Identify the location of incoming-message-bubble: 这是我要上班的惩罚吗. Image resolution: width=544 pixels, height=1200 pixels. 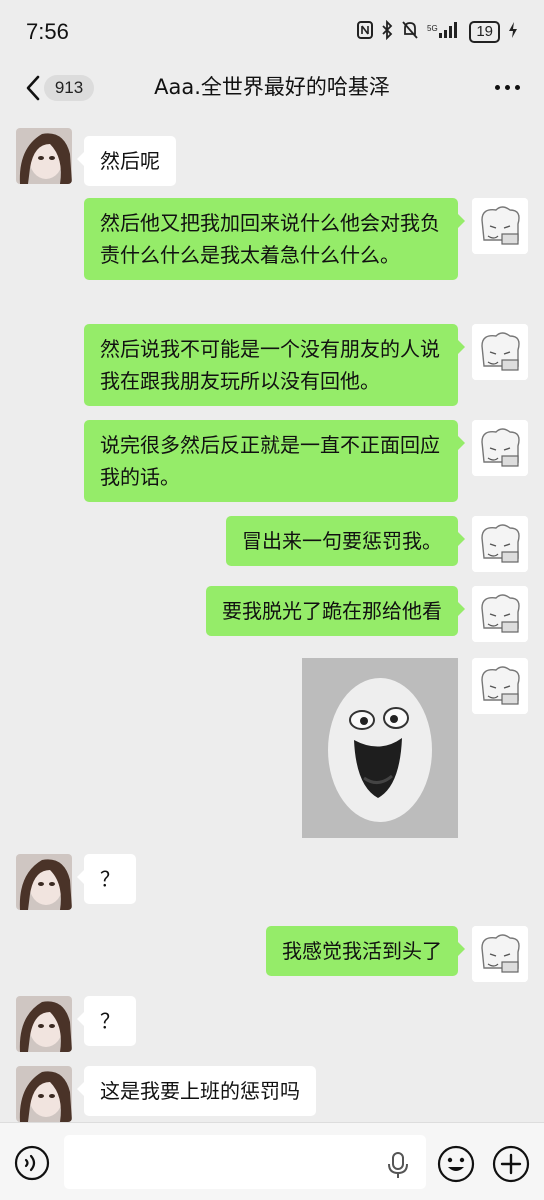
(196, 1091).